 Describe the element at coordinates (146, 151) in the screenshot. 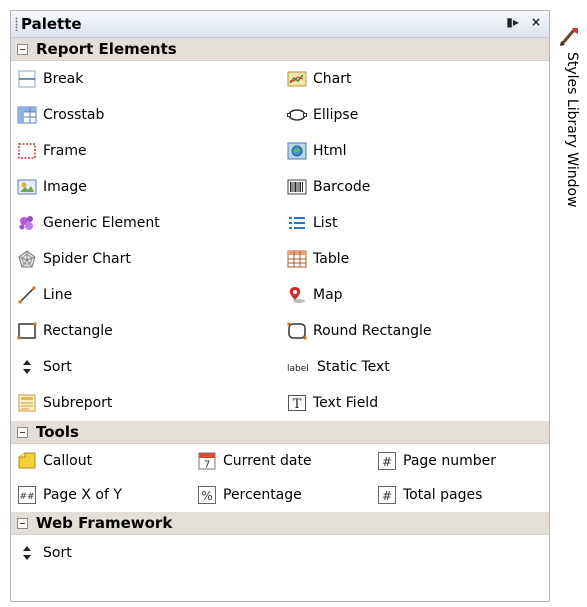

I see `palette-item-frame: Frame` at that location.